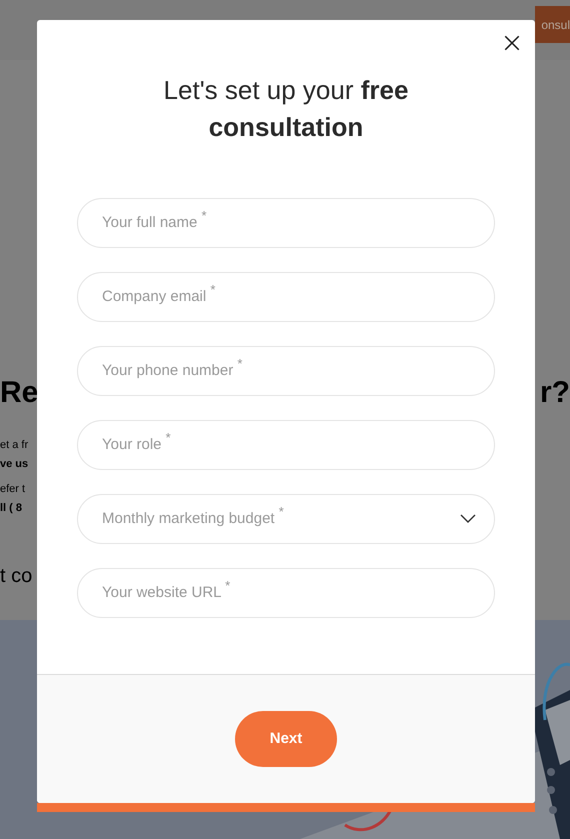 The image size is (570, 839). I want to click on modal-title: Let's set up your free consultation, so click(286, 109).